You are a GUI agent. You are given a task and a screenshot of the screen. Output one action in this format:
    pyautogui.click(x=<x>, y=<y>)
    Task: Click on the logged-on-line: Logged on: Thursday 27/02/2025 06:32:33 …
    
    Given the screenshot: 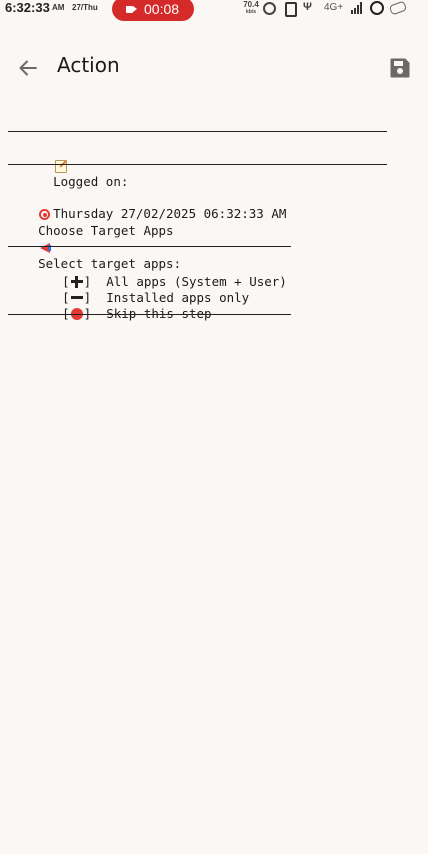 What is the action you would take?
    pyautogui.click(x=154, y=181)
    